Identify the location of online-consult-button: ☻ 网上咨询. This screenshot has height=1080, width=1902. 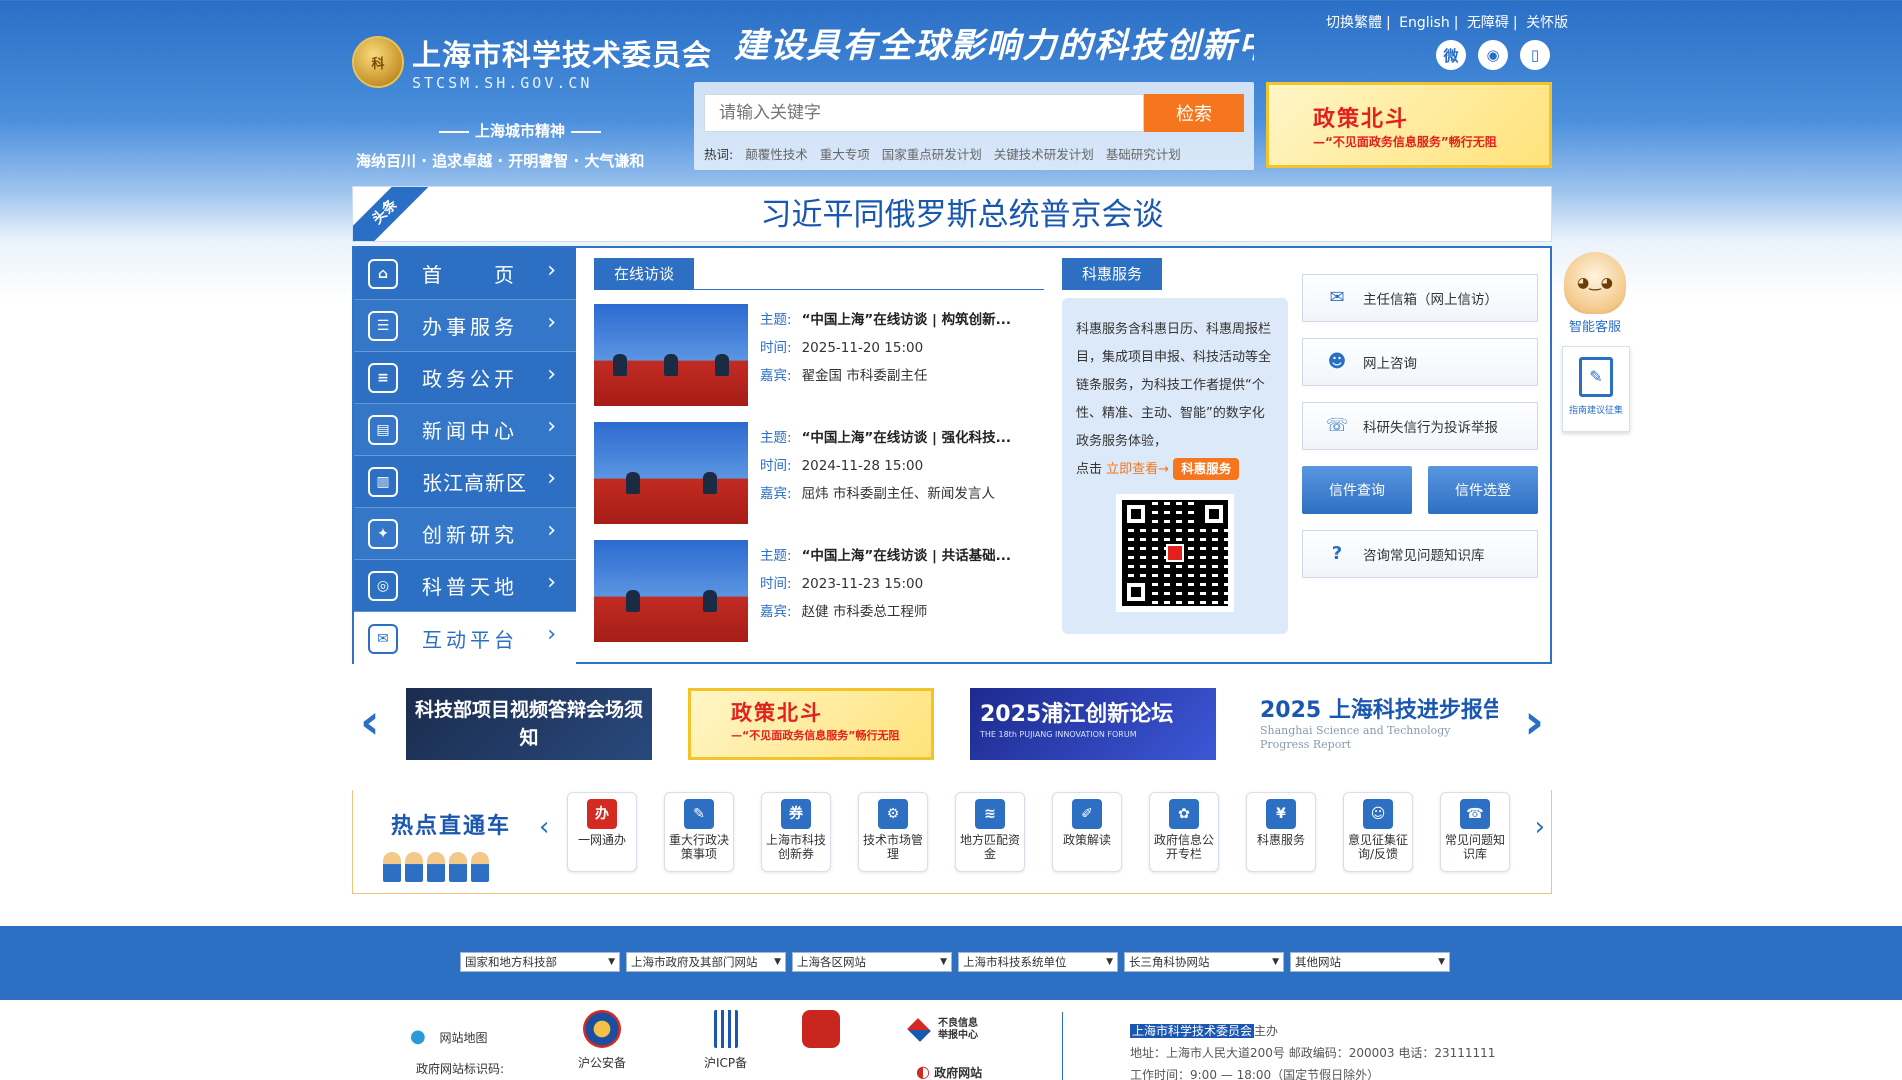
(1420, 362).